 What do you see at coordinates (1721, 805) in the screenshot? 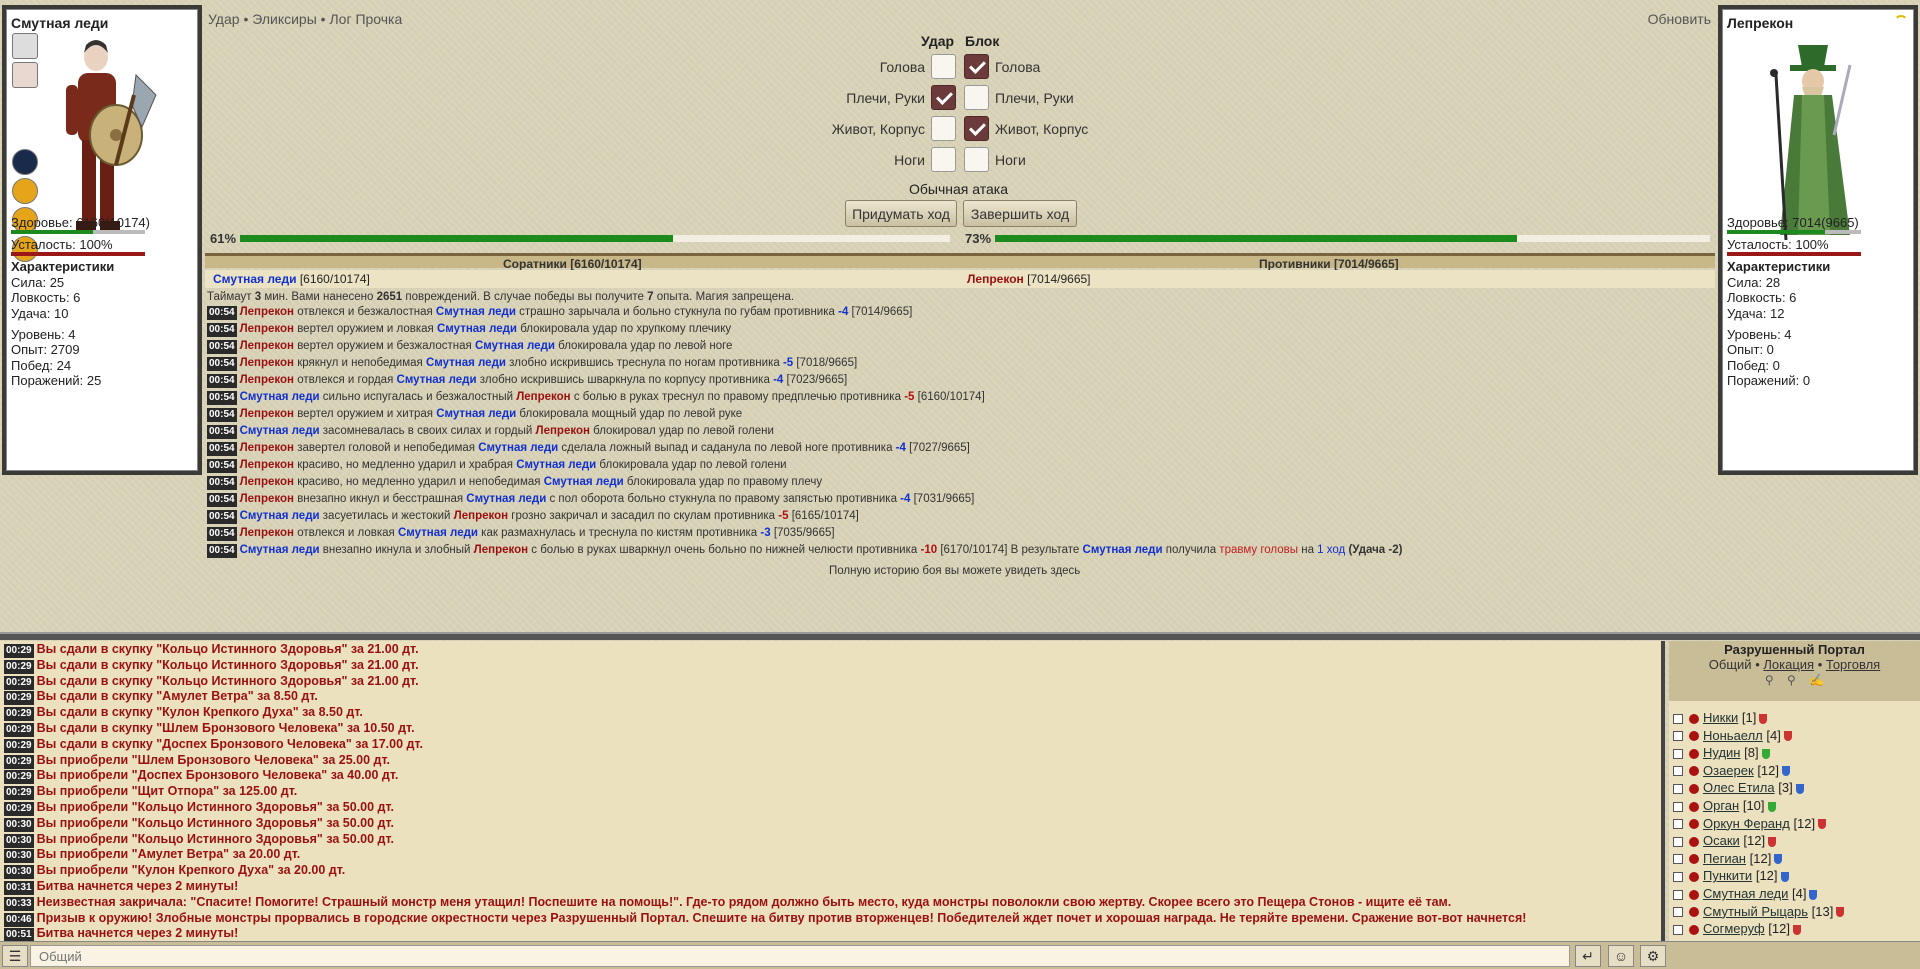
I see `user-name: Орган` at bounding box center [1721, 805].